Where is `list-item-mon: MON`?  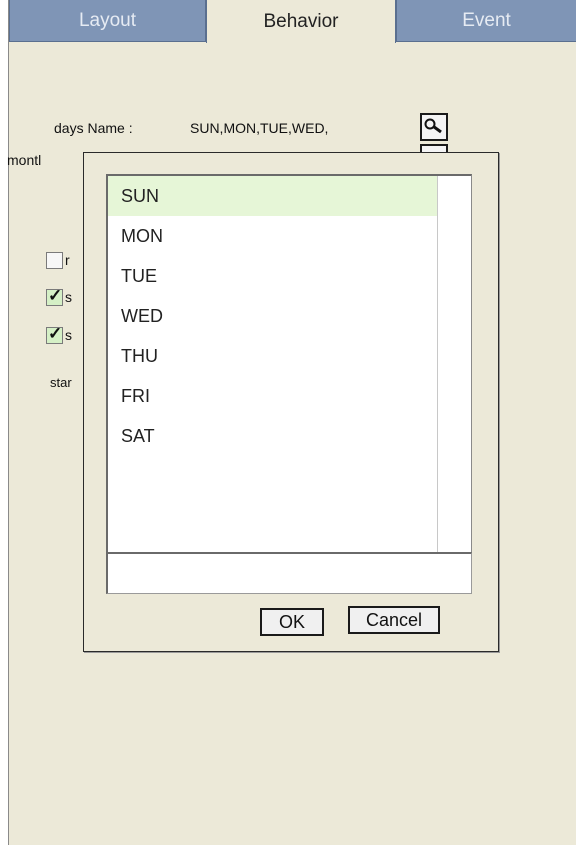 list-item-mon: MON is located at coordinates (272, 236).